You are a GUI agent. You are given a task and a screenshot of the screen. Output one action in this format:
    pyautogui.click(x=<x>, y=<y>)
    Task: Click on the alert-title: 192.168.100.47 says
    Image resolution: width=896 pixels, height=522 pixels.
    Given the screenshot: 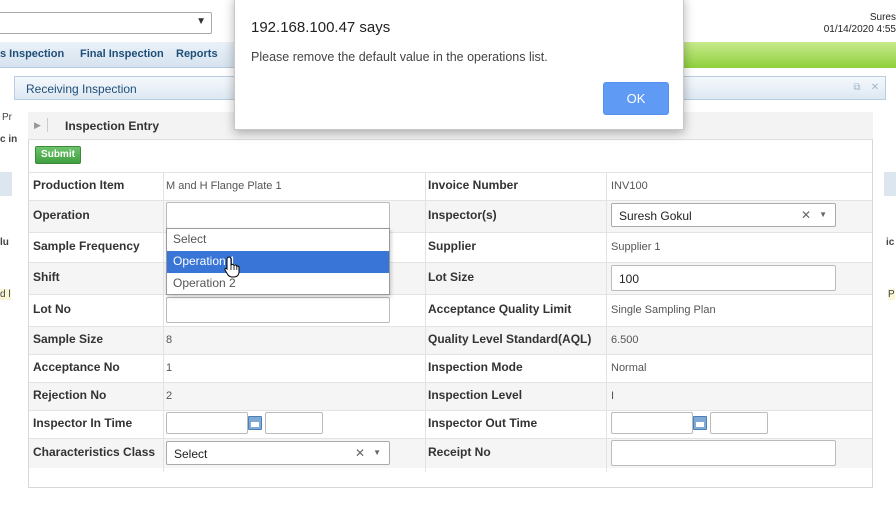 What is the action you would take?
    pyautogui.click(x=321, y=27)
    